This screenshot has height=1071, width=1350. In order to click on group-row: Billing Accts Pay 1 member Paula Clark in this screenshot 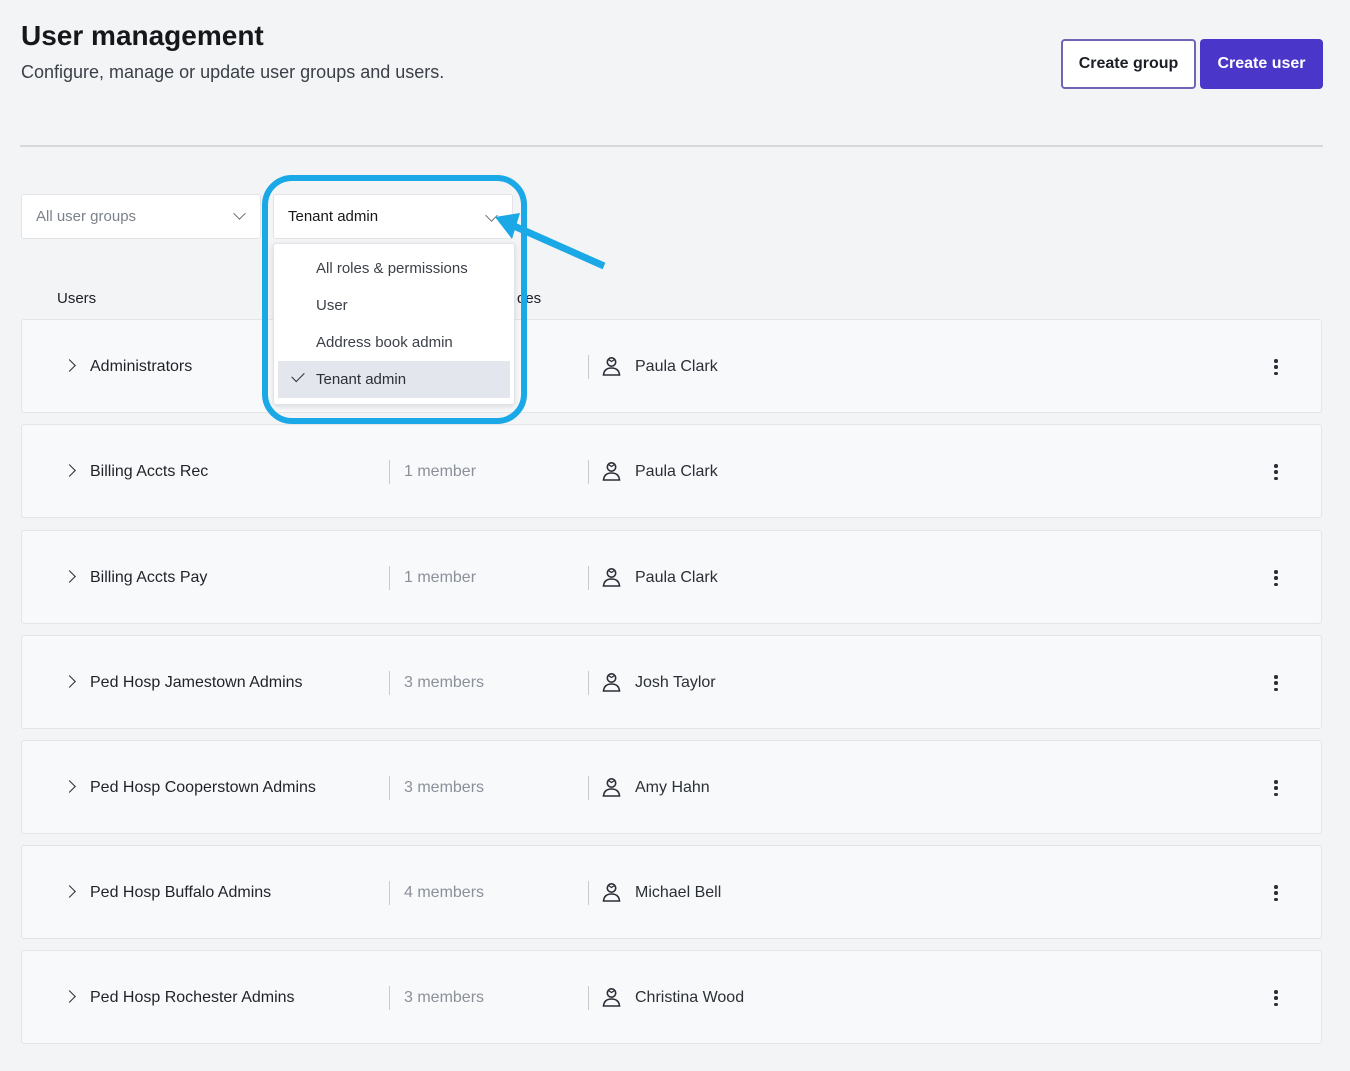, I will do `click(671, 577)`.